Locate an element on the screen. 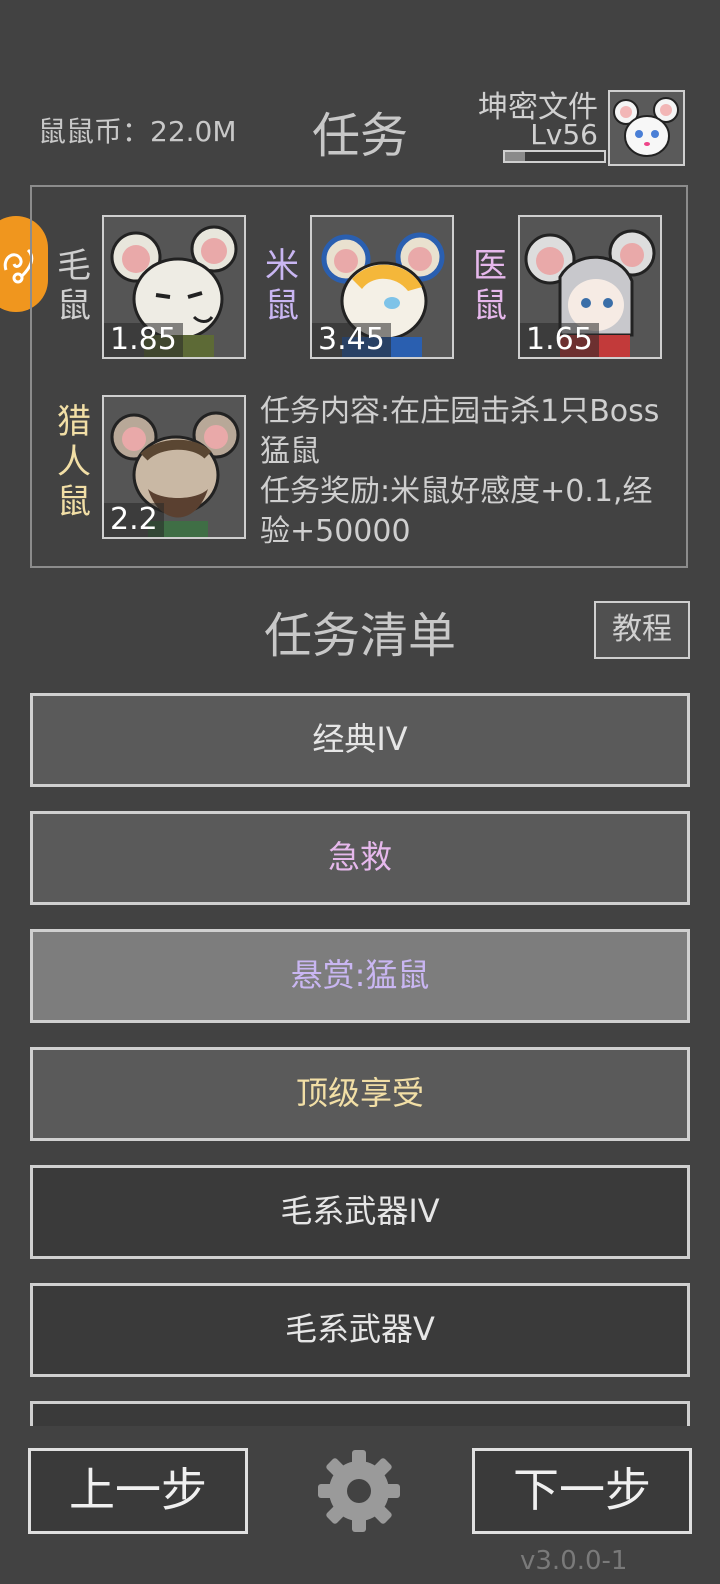 Image resolution: width=720 pixels, height=1584 pixels. gear-icon is located at coordinates (359, 1491).